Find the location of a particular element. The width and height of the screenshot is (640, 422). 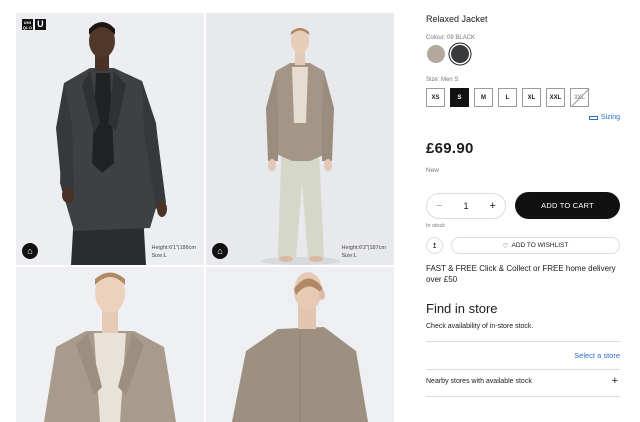

product-image-back is located at coordinates (300, 344).